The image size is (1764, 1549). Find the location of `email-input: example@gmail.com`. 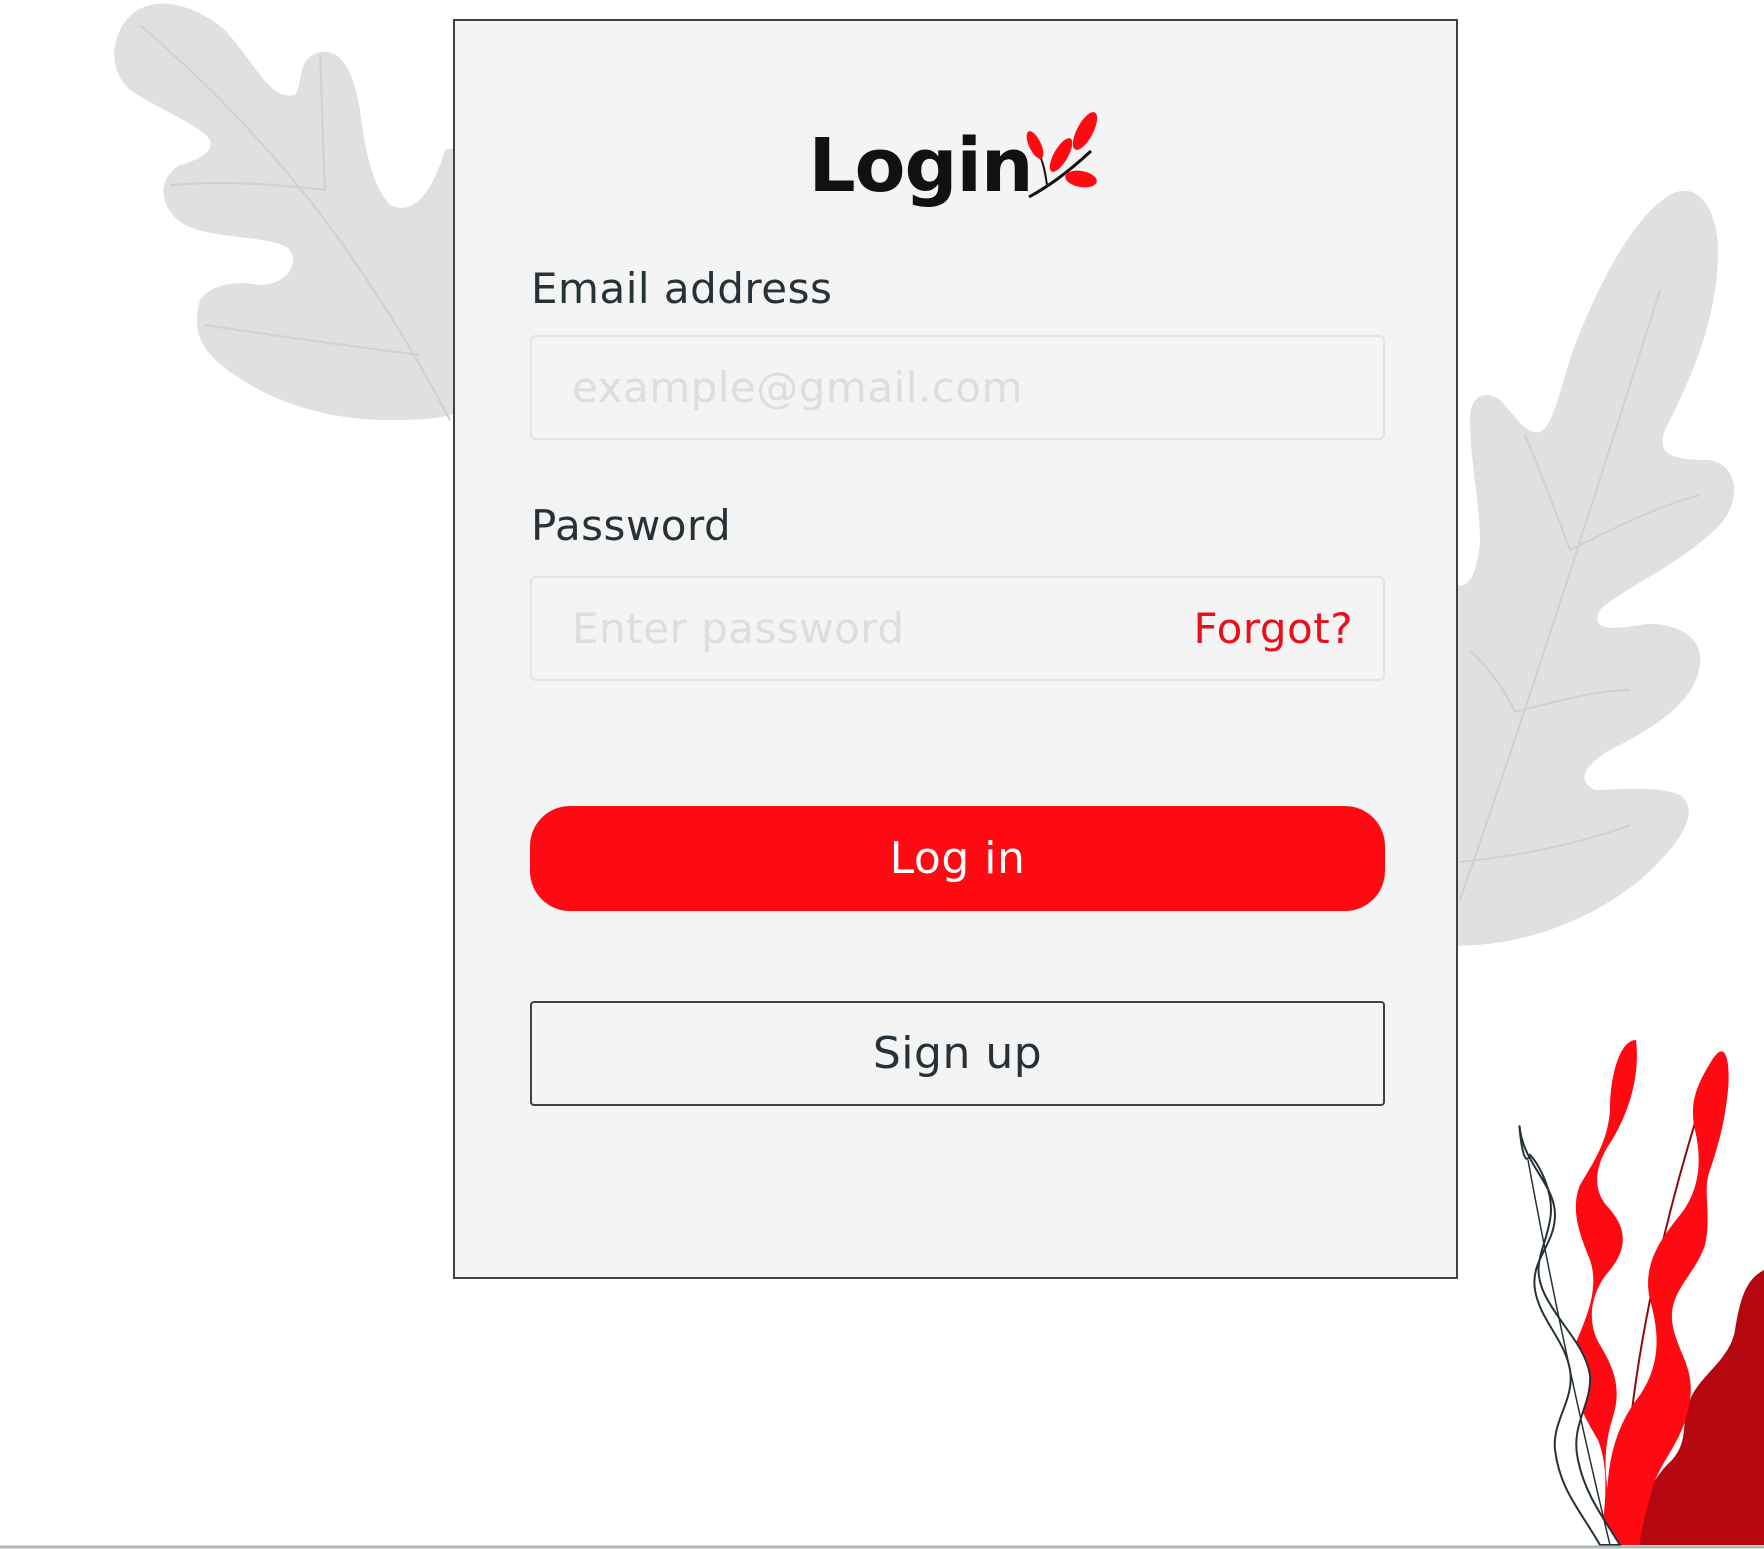

email-input: example@gmail.com is located at coordinates (957, 387).